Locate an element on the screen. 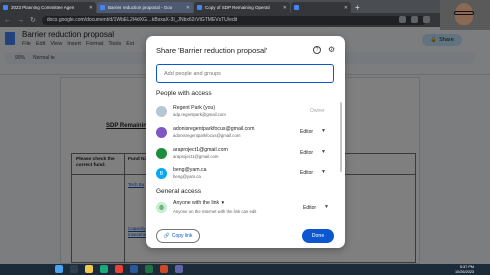  gear-icon: ⚙ is located at coordinates (331, 49).